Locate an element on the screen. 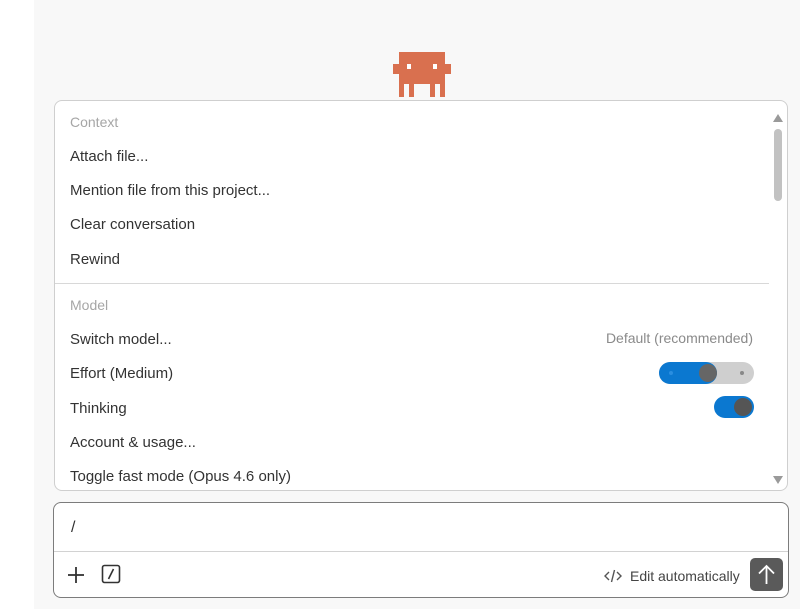 The image size is (800, 609). effort-step-high is located at coordinates (742, 373).